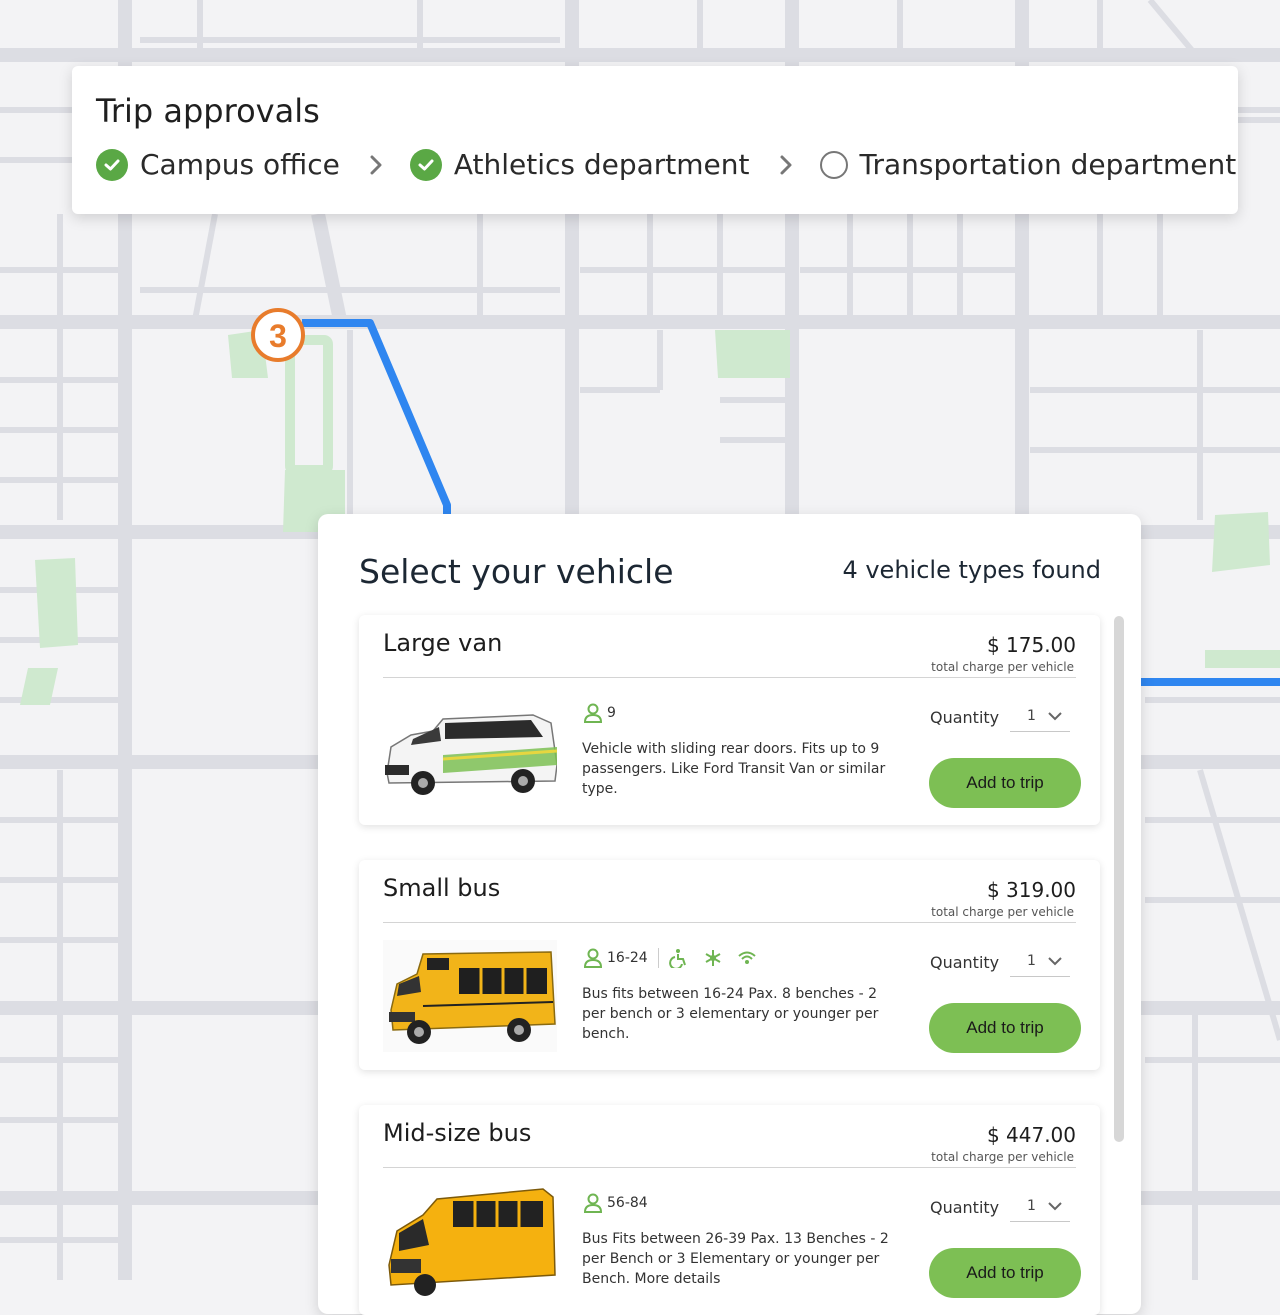 Image resolution: width=1280 pixels, height=1315 pixels. Describe the element at coordinates (971, 570) in the screenshot. I see `vehicle-count: 4 vehicle types found` at that location.